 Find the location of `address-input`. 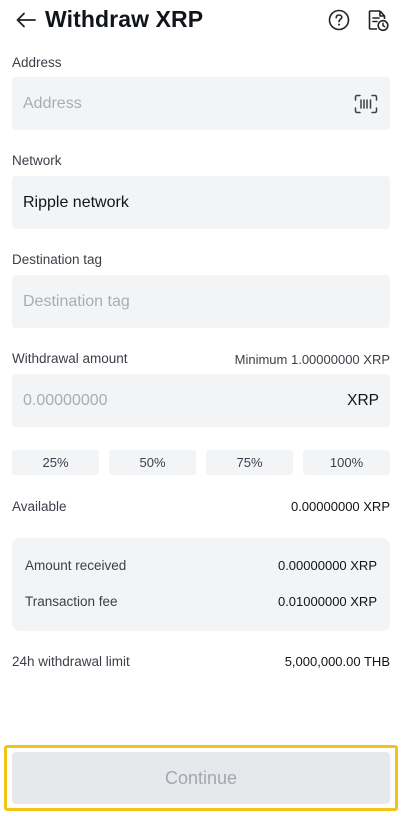

address-input is located at coordinates (188, 103).